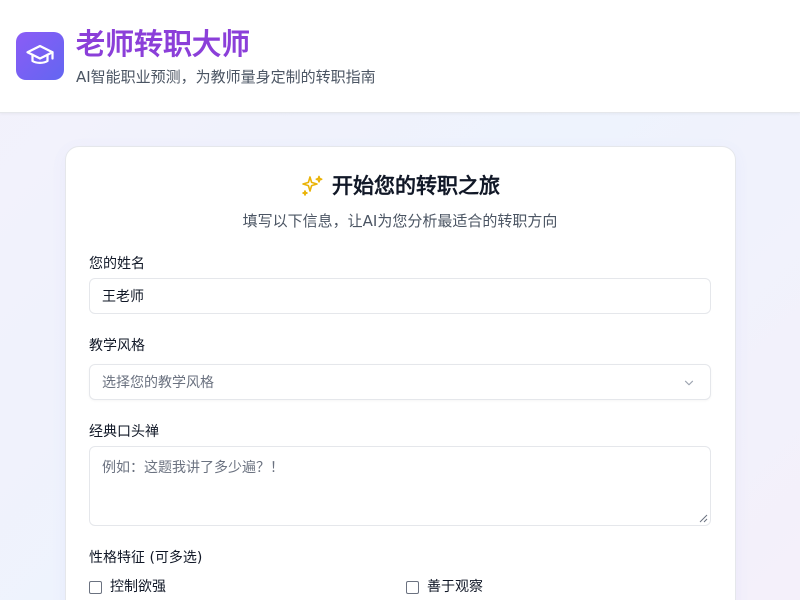 This screenshot has height=600, width=800. What do you see at coordinates (163, 44) in the screenshot?
I see `app-title: 老师转职大师` at bounding box center [163, 44].